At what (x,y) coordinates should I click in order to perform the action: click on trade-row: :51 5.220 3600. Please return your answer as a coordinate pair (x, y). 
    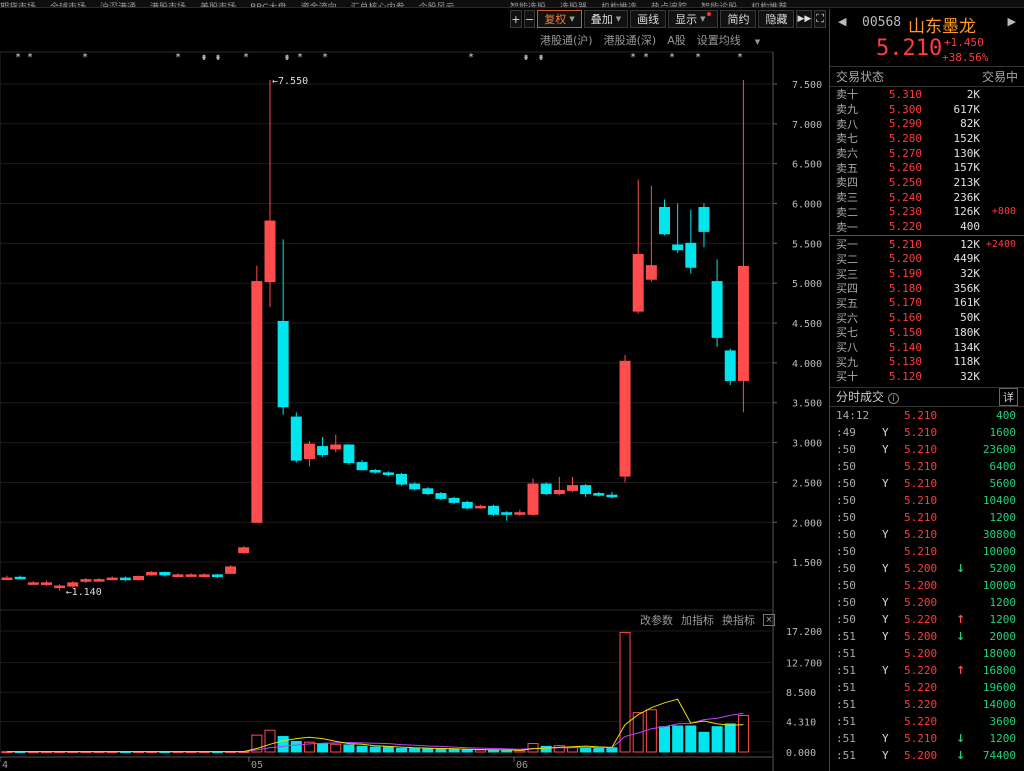
    Looking at the image, I should click on (927, 721).